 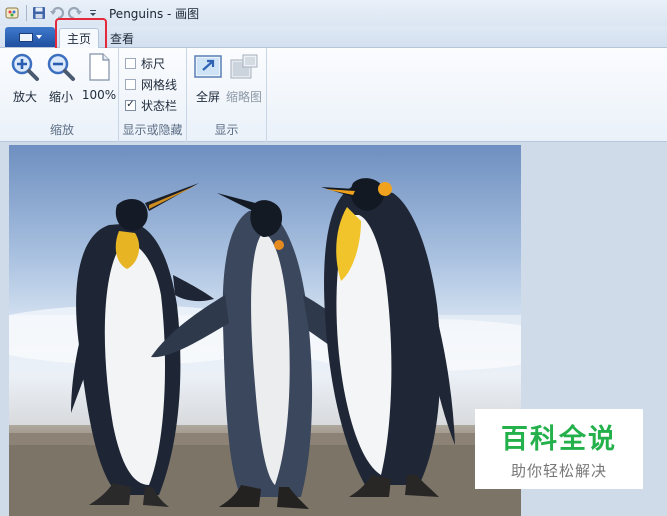 I want to click on thumbnail-button: 缩略图, so click(x=244, y=78).